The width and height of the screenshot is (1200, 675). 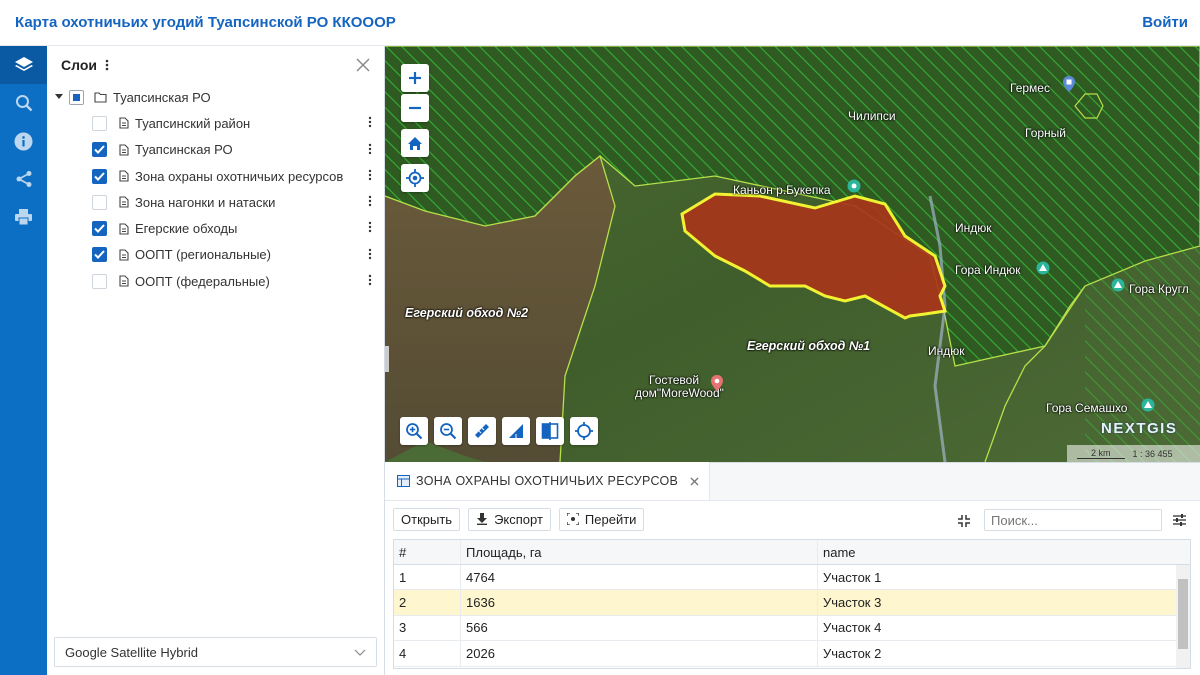 What do you see at coordinates (23, 179) in the screenshot?
I see `share-icon` at bounding box center [23, 179].